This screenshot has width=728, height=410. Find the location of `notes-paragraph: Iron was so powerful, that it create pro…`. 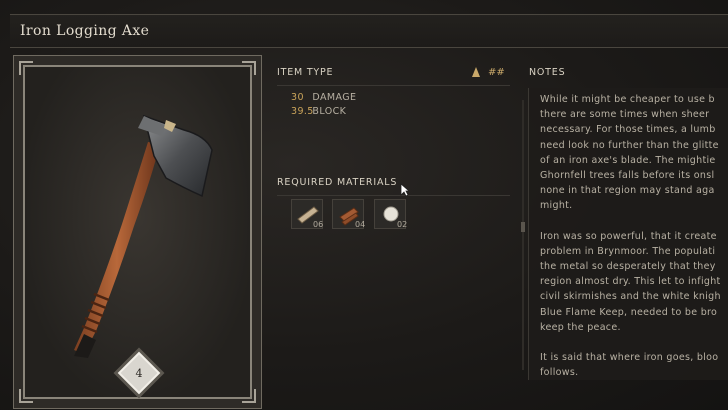

notes-paragraph: Iron was so powerful, that it create pro… is located at coordinates (630, 281).